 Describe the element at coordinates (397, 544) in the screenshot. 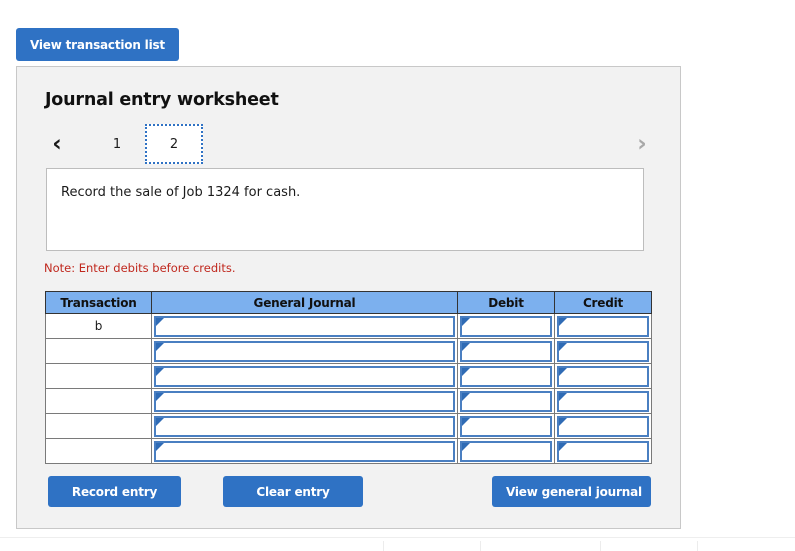

I see `bottom-footer-bar` at that location.